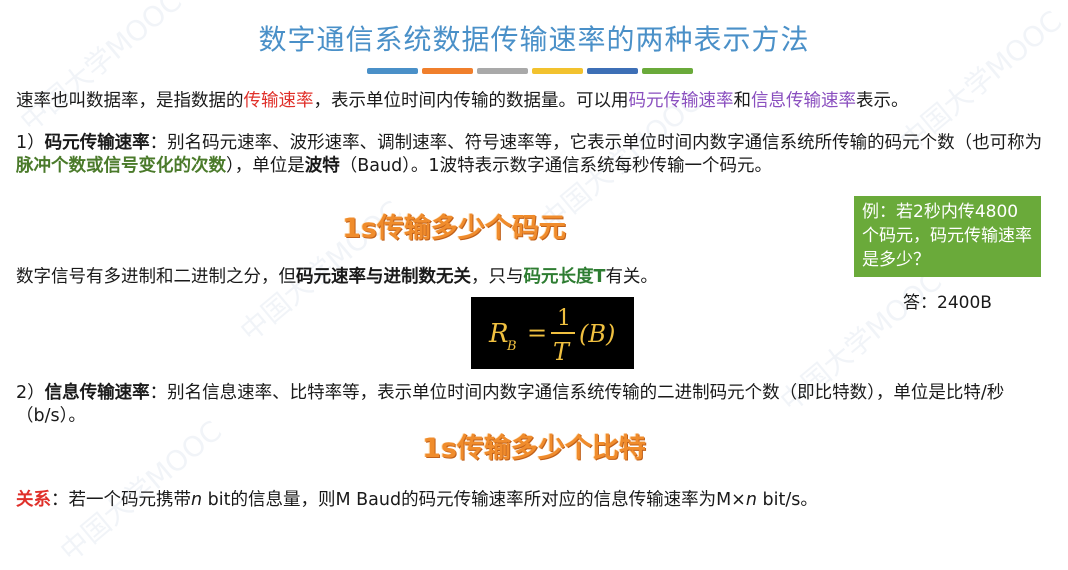 The width and height of the screenshot is (1068, 570). Describe the element at coordinates (278, 101) in the screenshot. I see `highlight-transfer-rate: 传输速率` at that location.